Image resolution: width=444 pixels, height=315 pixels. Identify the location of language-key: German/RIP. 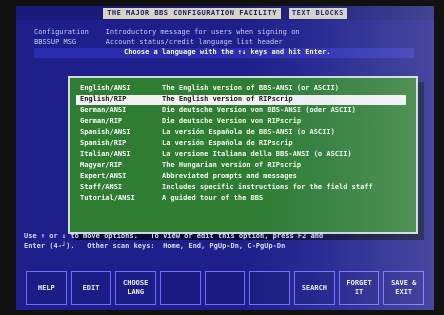
(101, 121).